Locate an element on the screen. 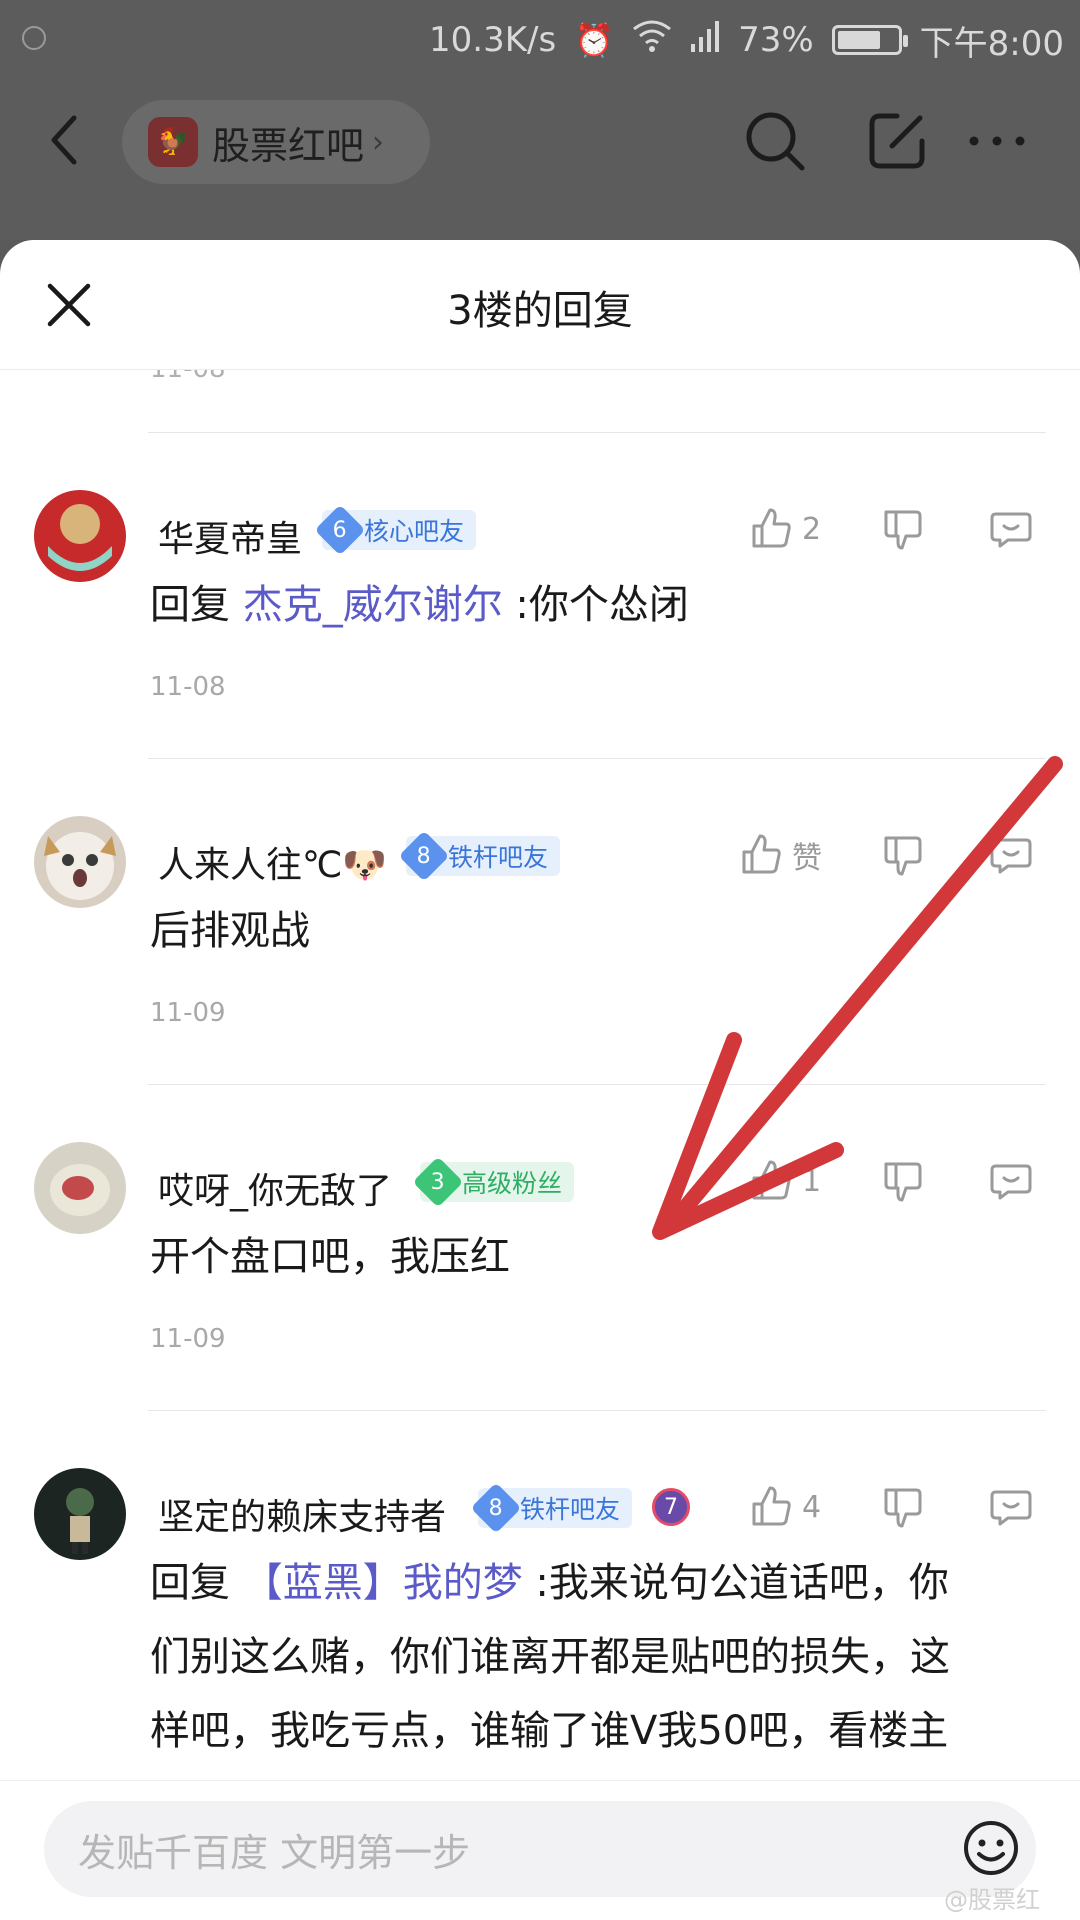 The image size is (1080, 1920). more-dots-icon is located at coordinates (997, 141).